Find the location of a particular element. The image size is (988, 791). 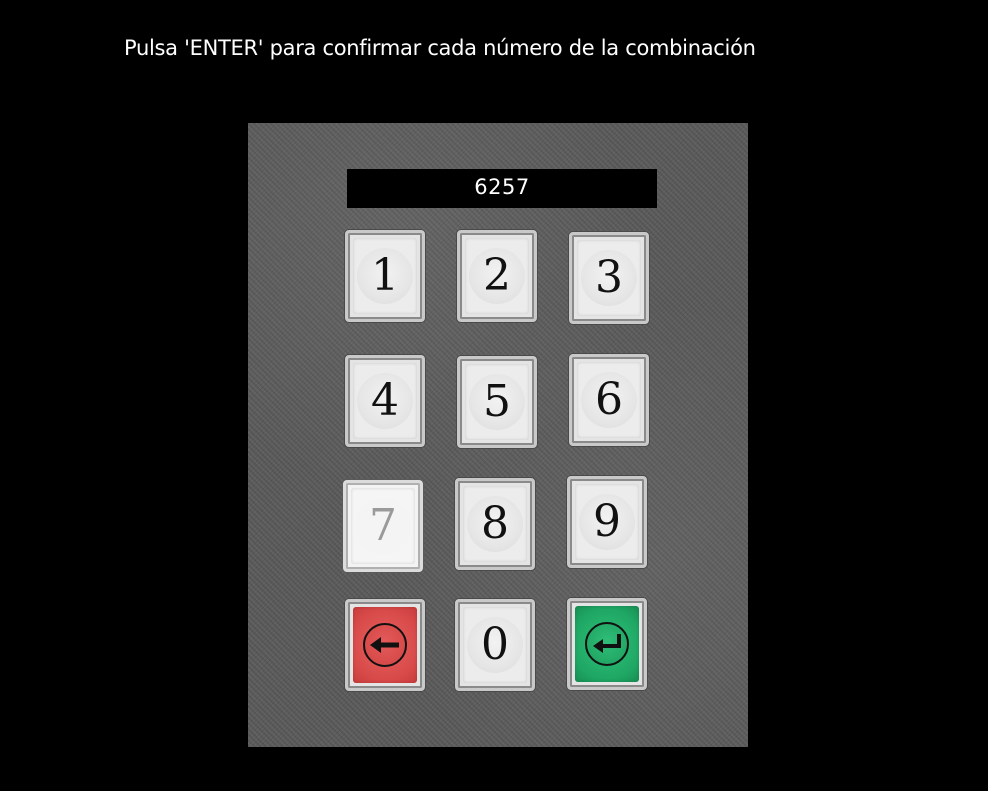

key-6: 6 is located at coordinates (609, 400).